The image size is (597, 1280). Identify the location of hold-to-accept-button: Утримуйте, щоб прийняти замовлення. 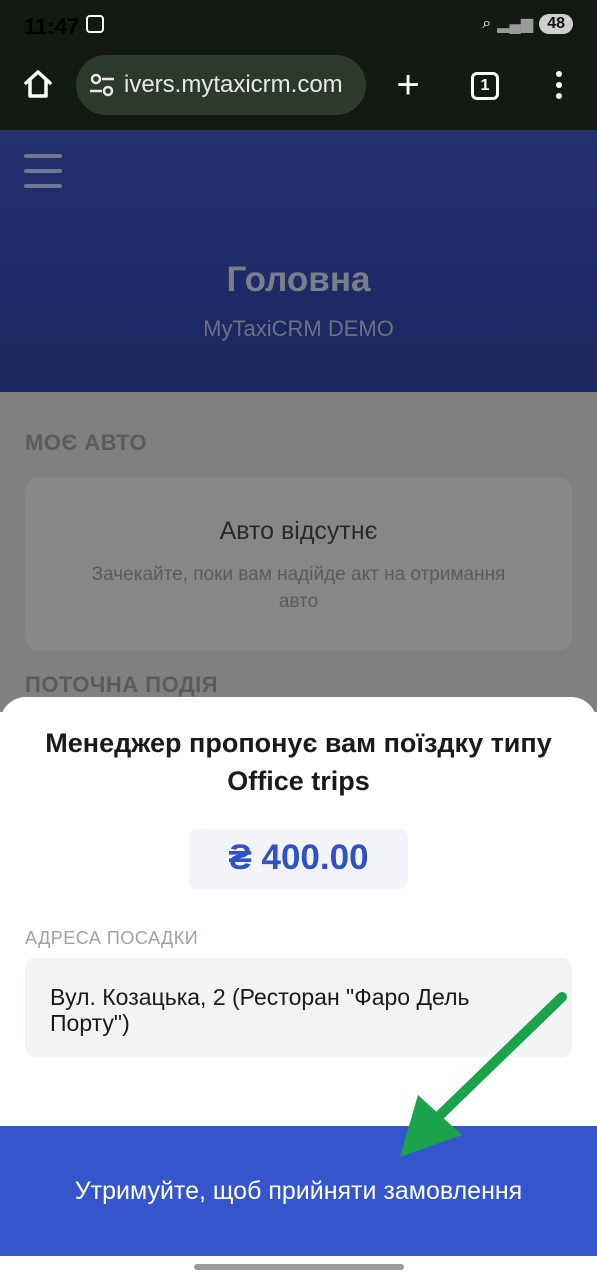
(298, 1191).